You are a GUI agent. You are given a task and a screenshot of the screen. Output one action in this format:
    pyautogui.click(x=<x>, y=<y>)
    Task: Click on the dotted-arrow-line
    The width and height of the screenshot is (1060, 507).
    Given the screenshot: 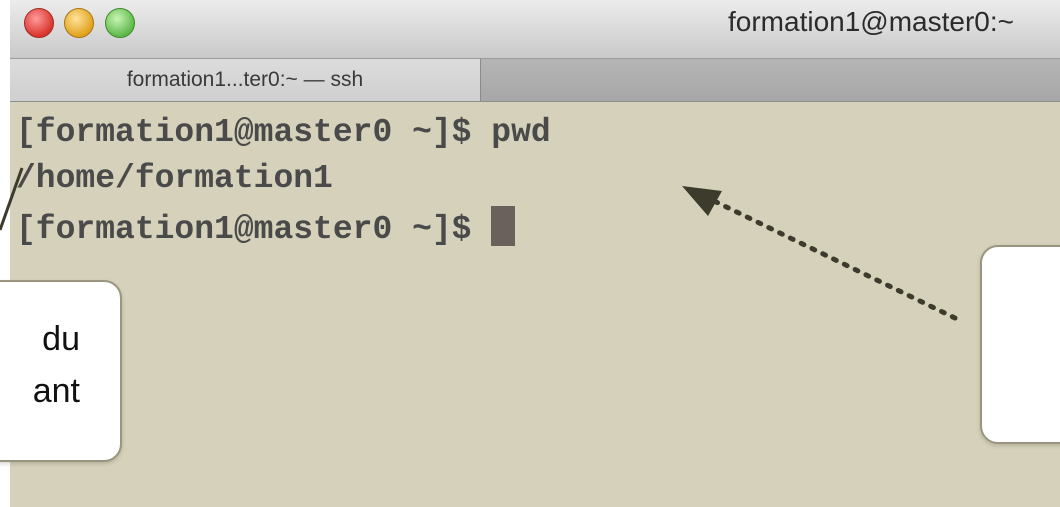 What is the action you would take?
    pyautogui.click(x=833, y=259)
    